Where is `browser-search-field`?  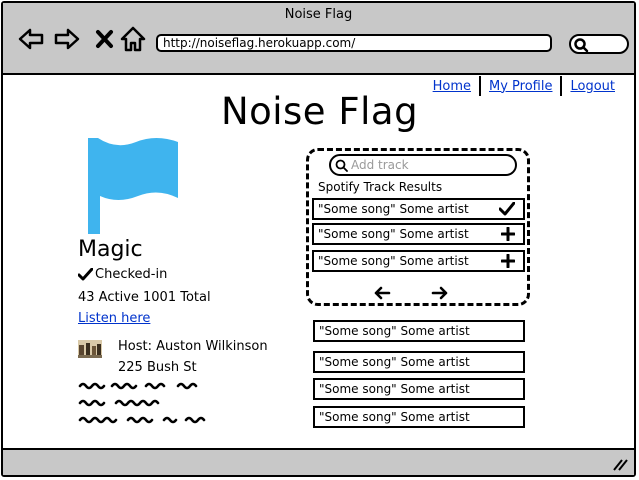 browser-search-field is located at coordinates (599, 44).